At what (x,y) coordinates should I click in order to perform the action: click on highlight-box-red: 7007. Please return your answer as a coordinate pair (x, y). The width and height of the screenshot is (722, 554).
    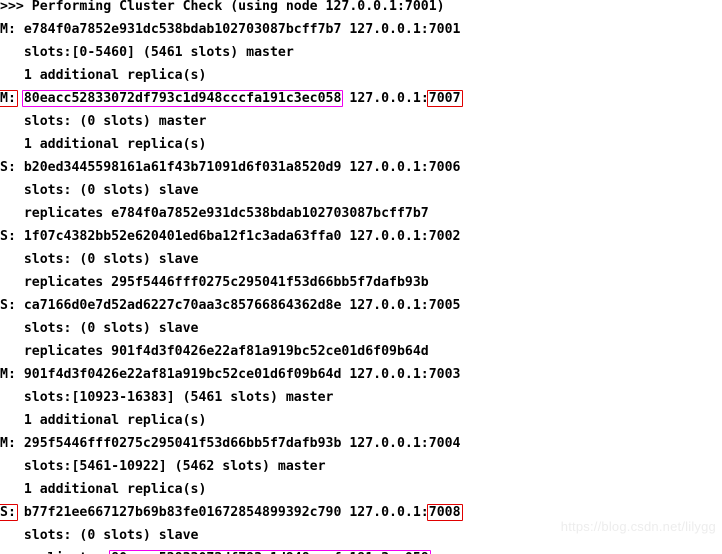
    Looking at the image, I should click on (444, 98).